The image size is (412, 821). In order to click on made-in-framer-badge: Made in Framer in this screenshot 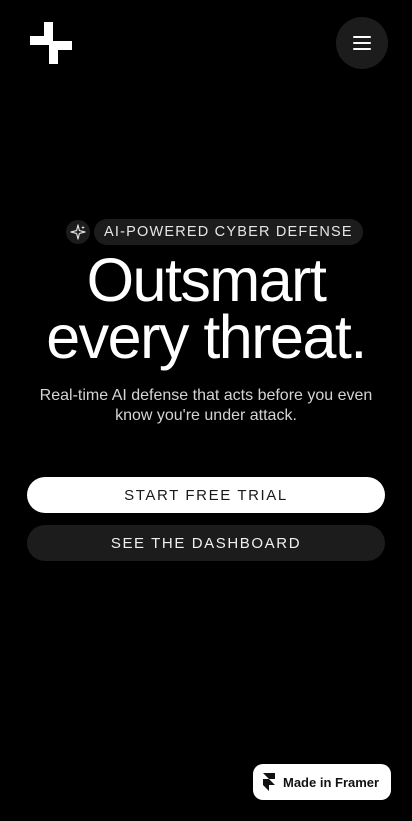, I will do `click(322, 782)`.